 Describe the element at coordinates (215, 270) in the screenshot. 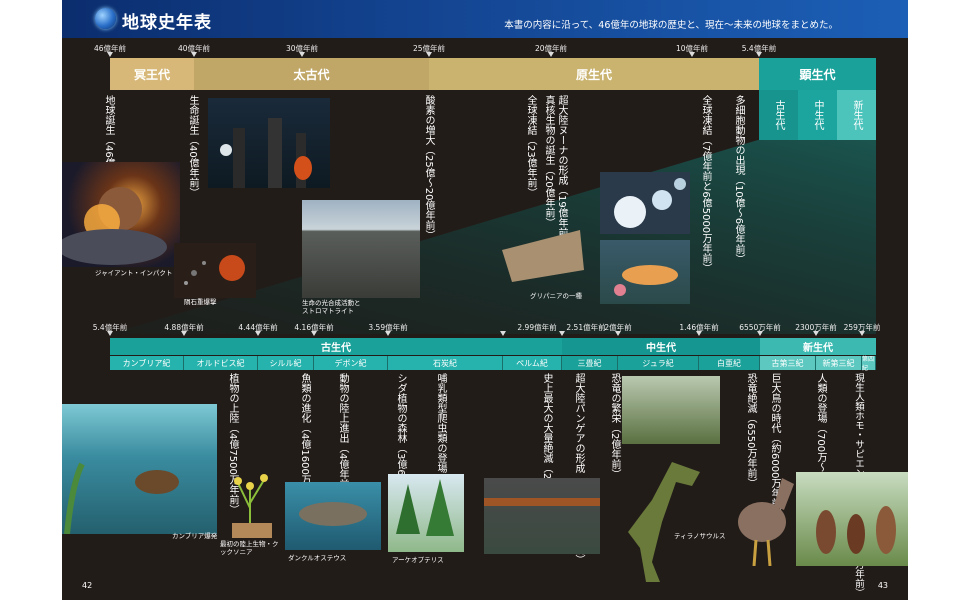

I see `bombardment-image` at that location.